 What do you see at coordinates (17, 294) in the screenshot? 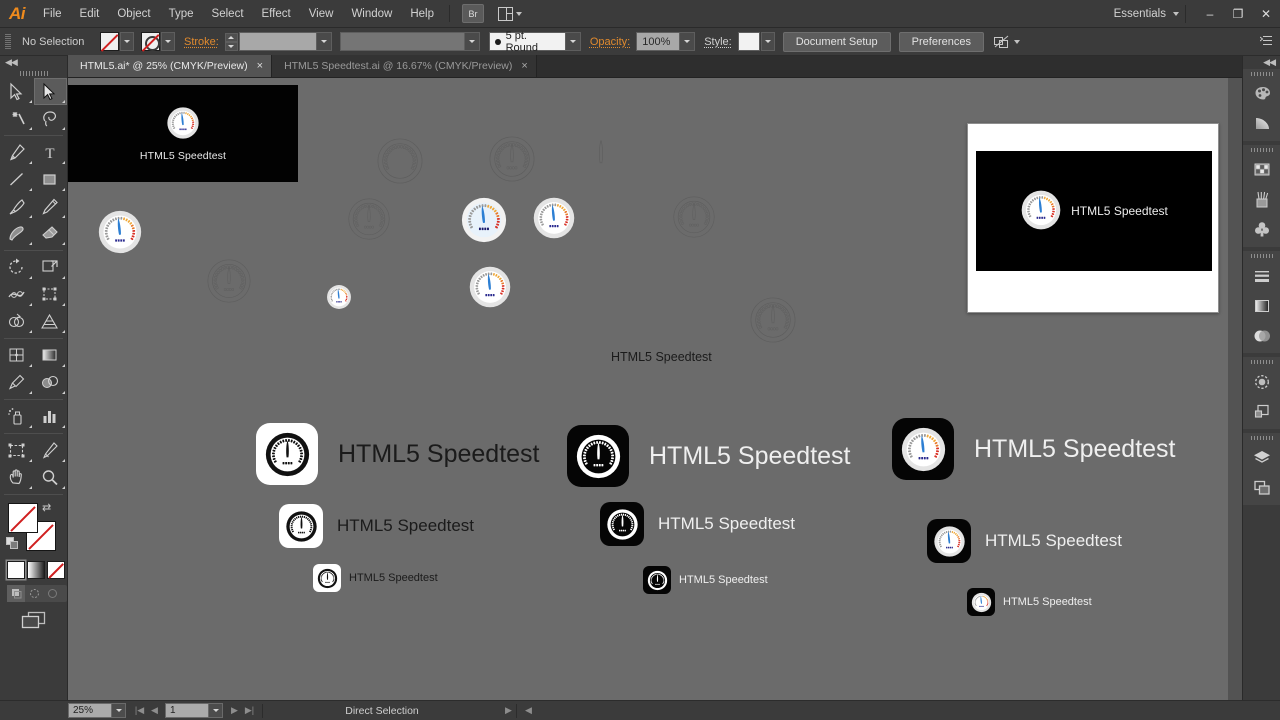
I see `width-tool` at bounding box center [17, 294].